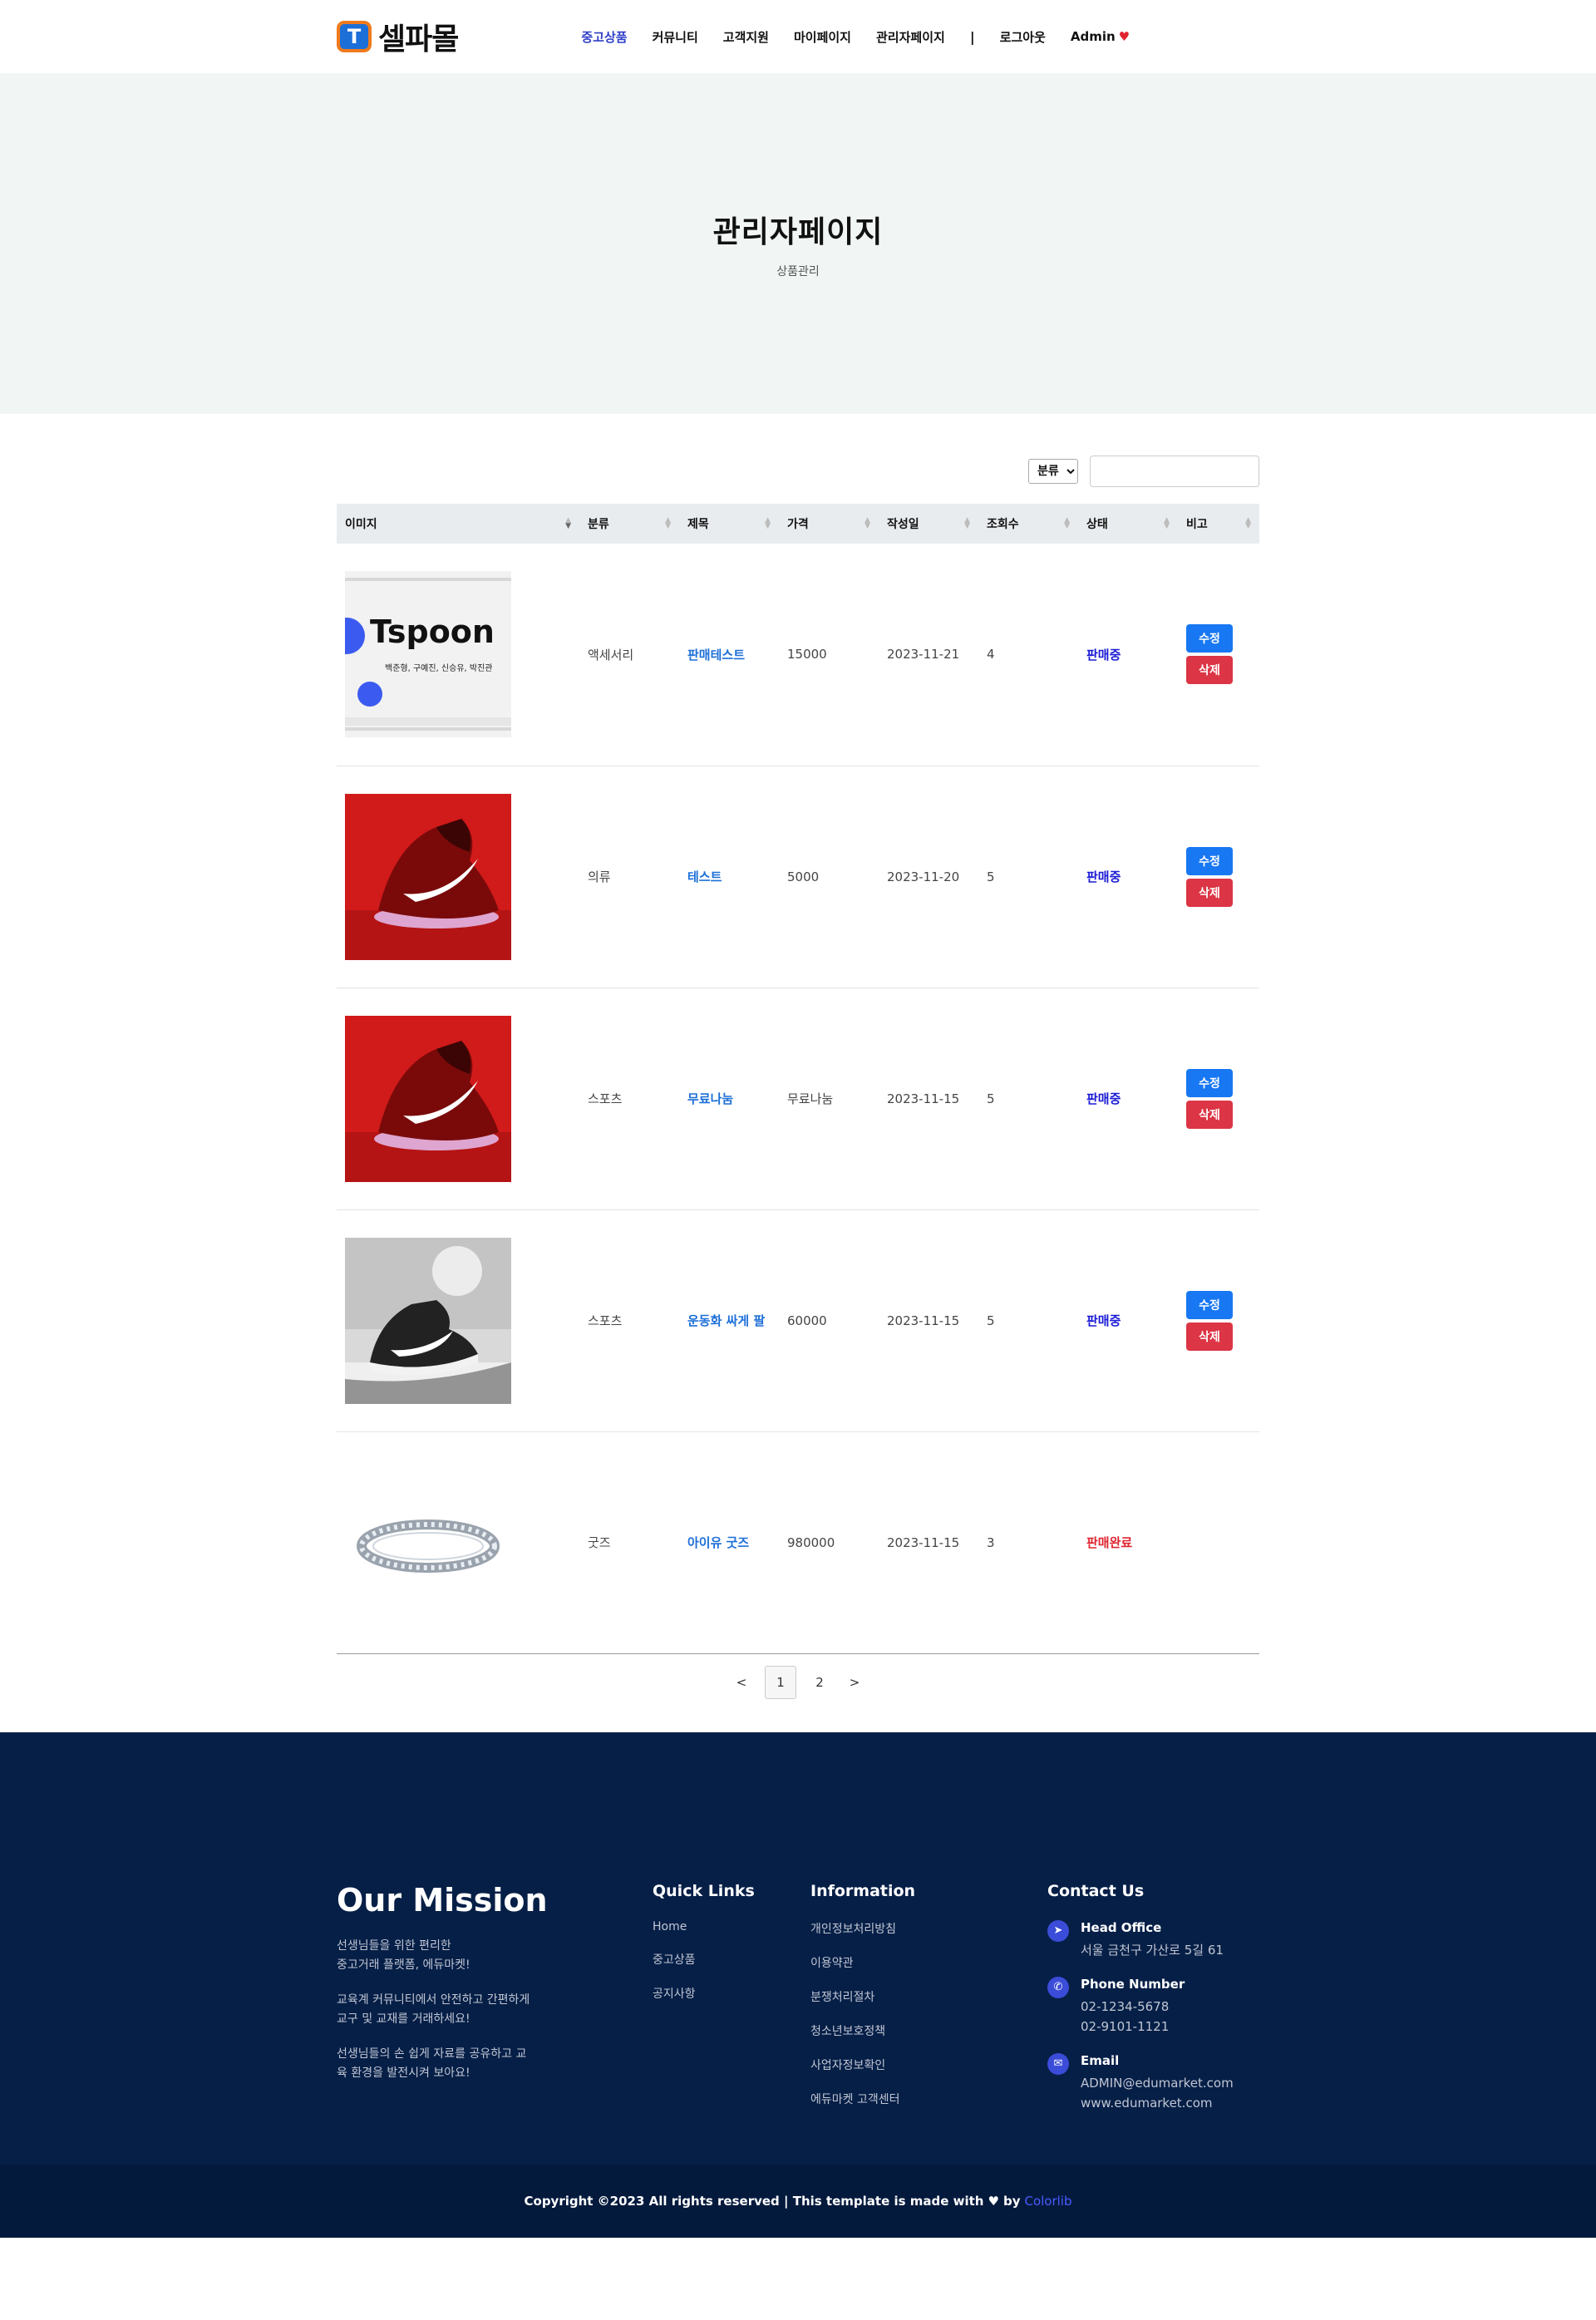 Image resolution: width=1596 pixels, height=2320 pixels. What do you see at coordinates (629, 655) in the screenshot?
I see `category-cell: 액세서리` at bounding box center [629, 655].